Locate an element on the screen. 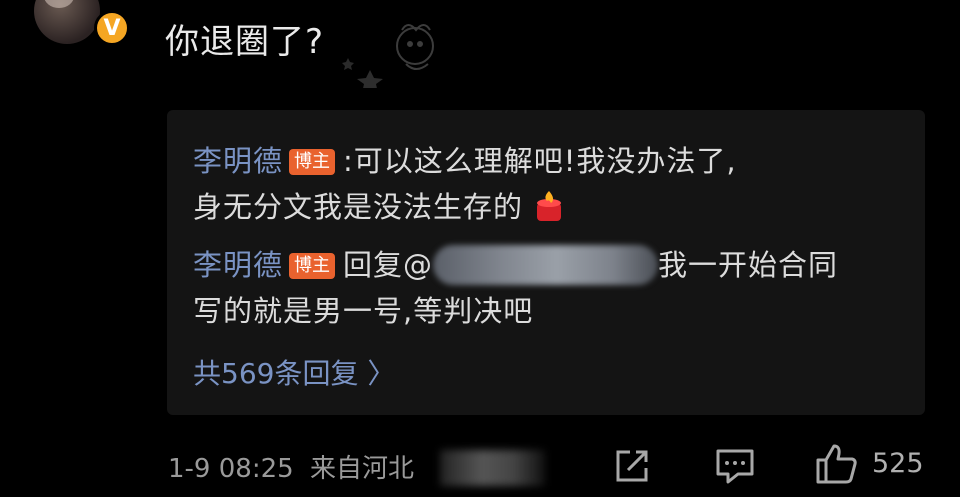 The width and height of the screenshot is (960, 497). avatar is located at coordinates (67, 22).